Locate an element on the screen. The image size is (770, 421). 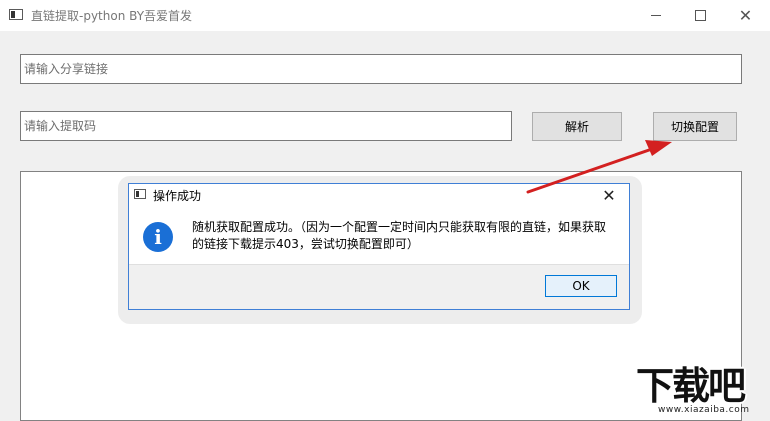
dialog-footer: OK is located at coordinates (379, 286).